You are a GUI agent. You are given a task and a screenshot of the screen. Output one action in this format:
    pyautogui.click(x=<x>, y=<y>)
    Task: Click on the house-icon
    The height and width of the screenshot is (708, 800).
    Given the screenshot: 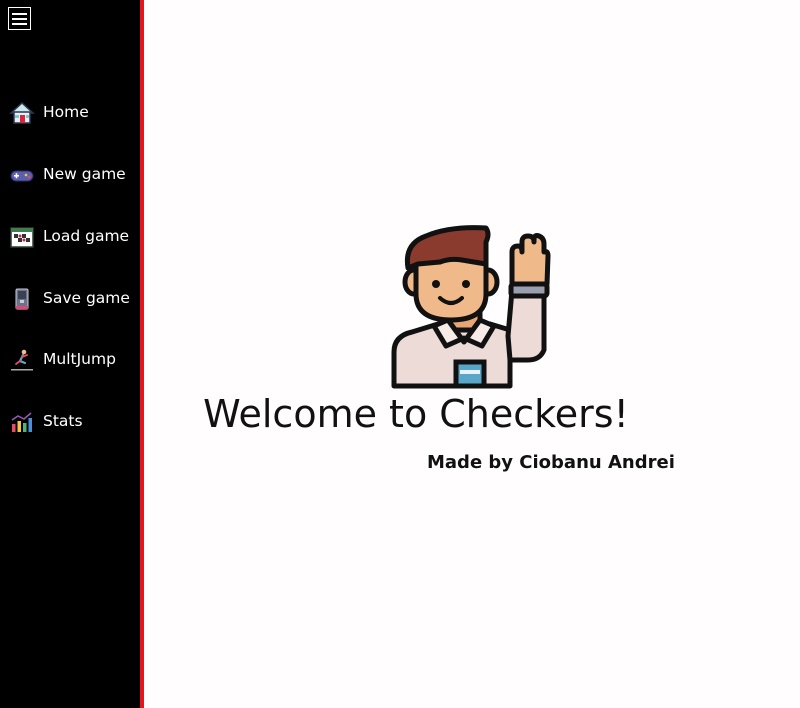 What is the action you would take?
    pyautogui.click(x=22, y=112)
    